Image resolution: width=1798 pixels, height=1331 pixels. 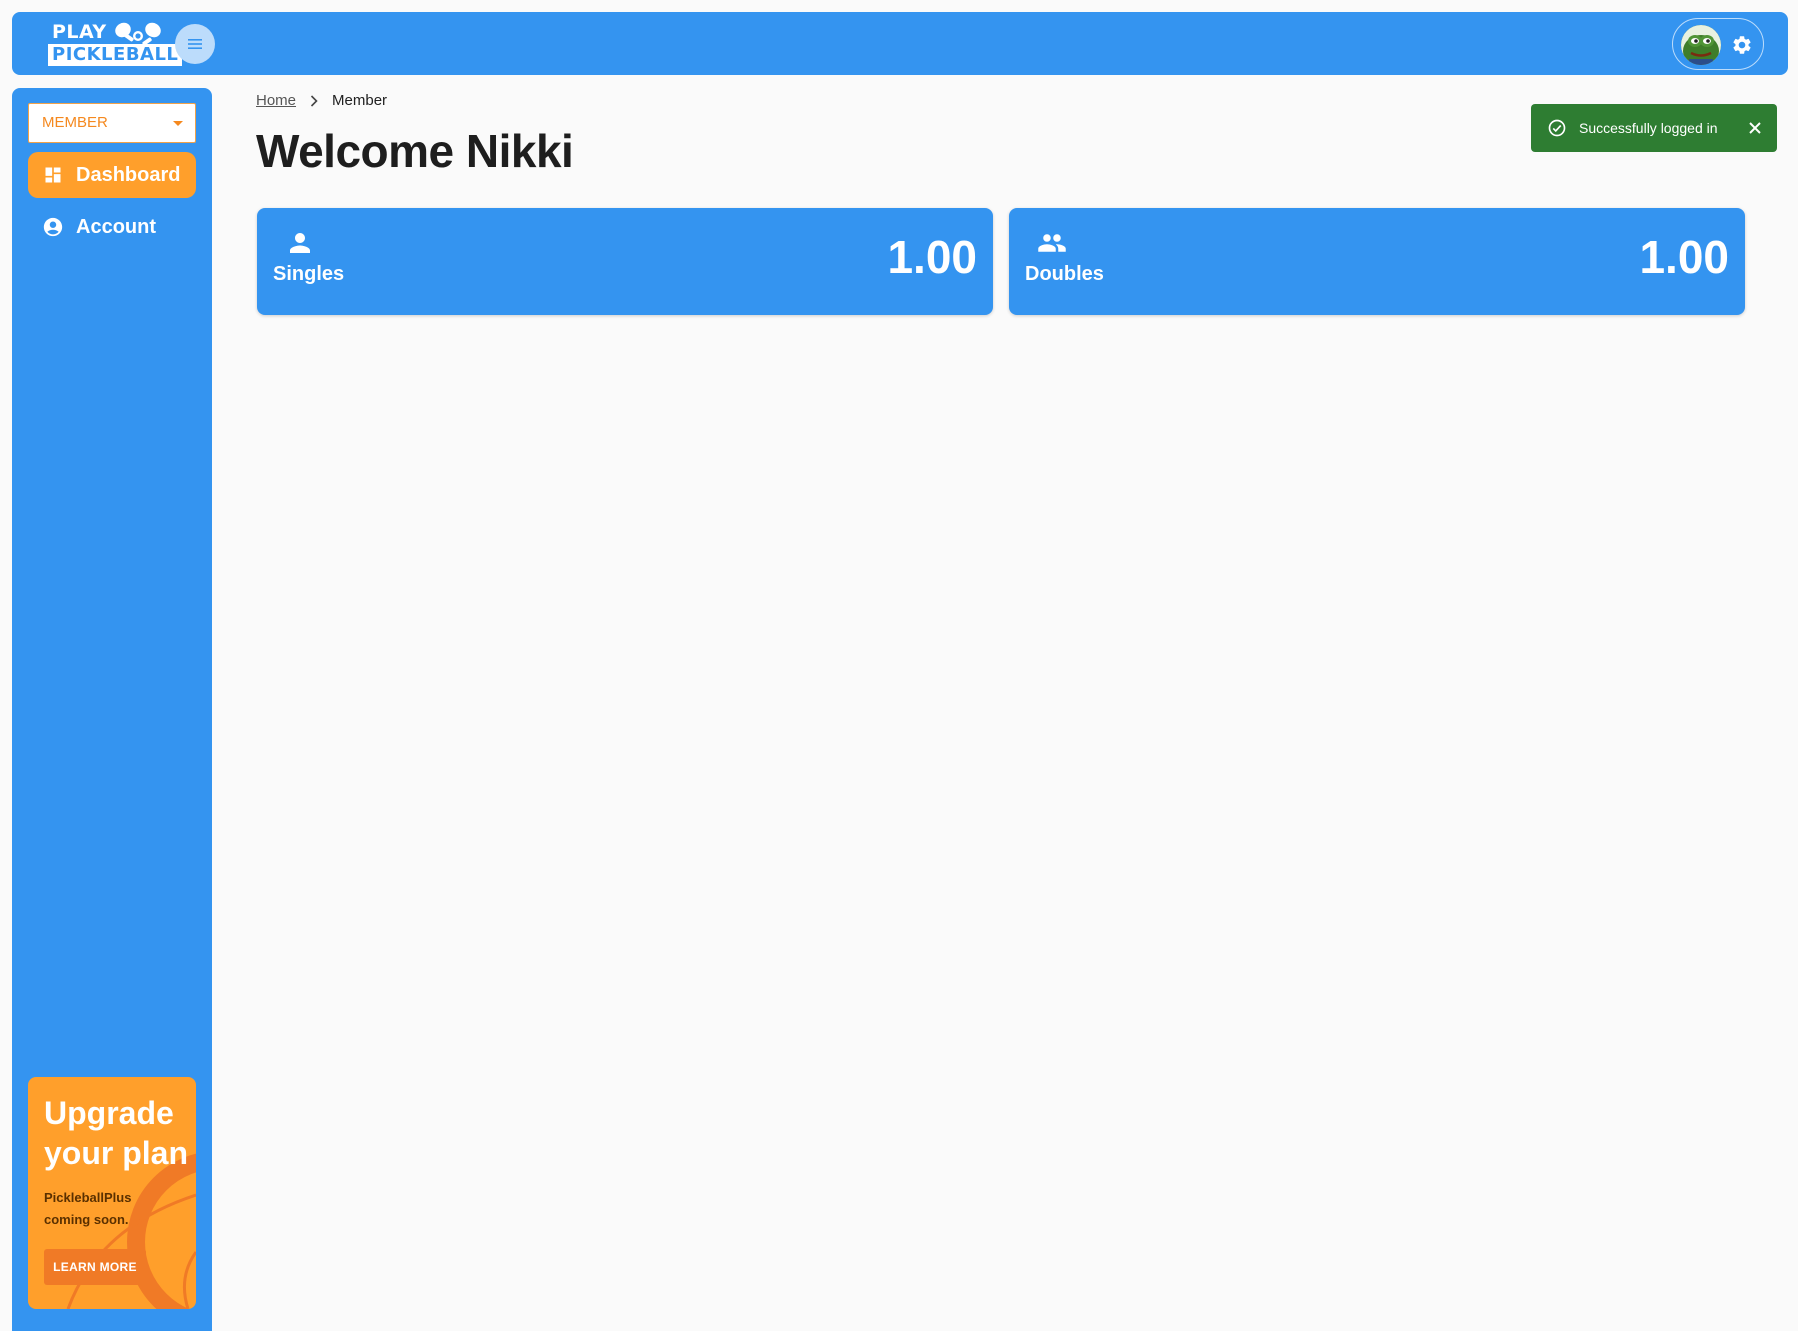 I want to click on doubles-rating-card: Doubles 1.00, so click(x=1377, y=261).